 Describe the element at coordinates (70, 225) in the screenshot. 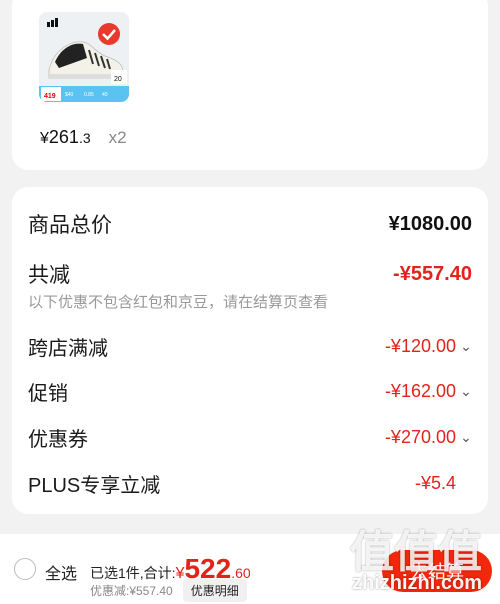

I see `total-label: 商品总价` at that location.